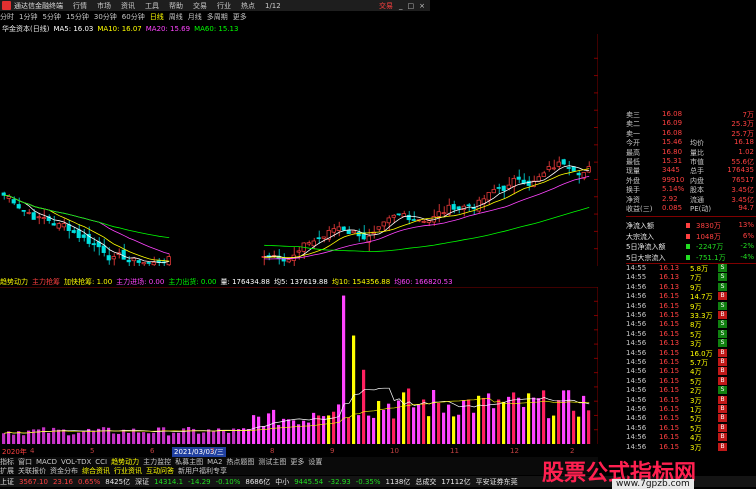  Describe the element at coordinates (88, 282) in the screenshot. I see `indicator-legend-item-2: 加快抢筹: 1.00` at that location.